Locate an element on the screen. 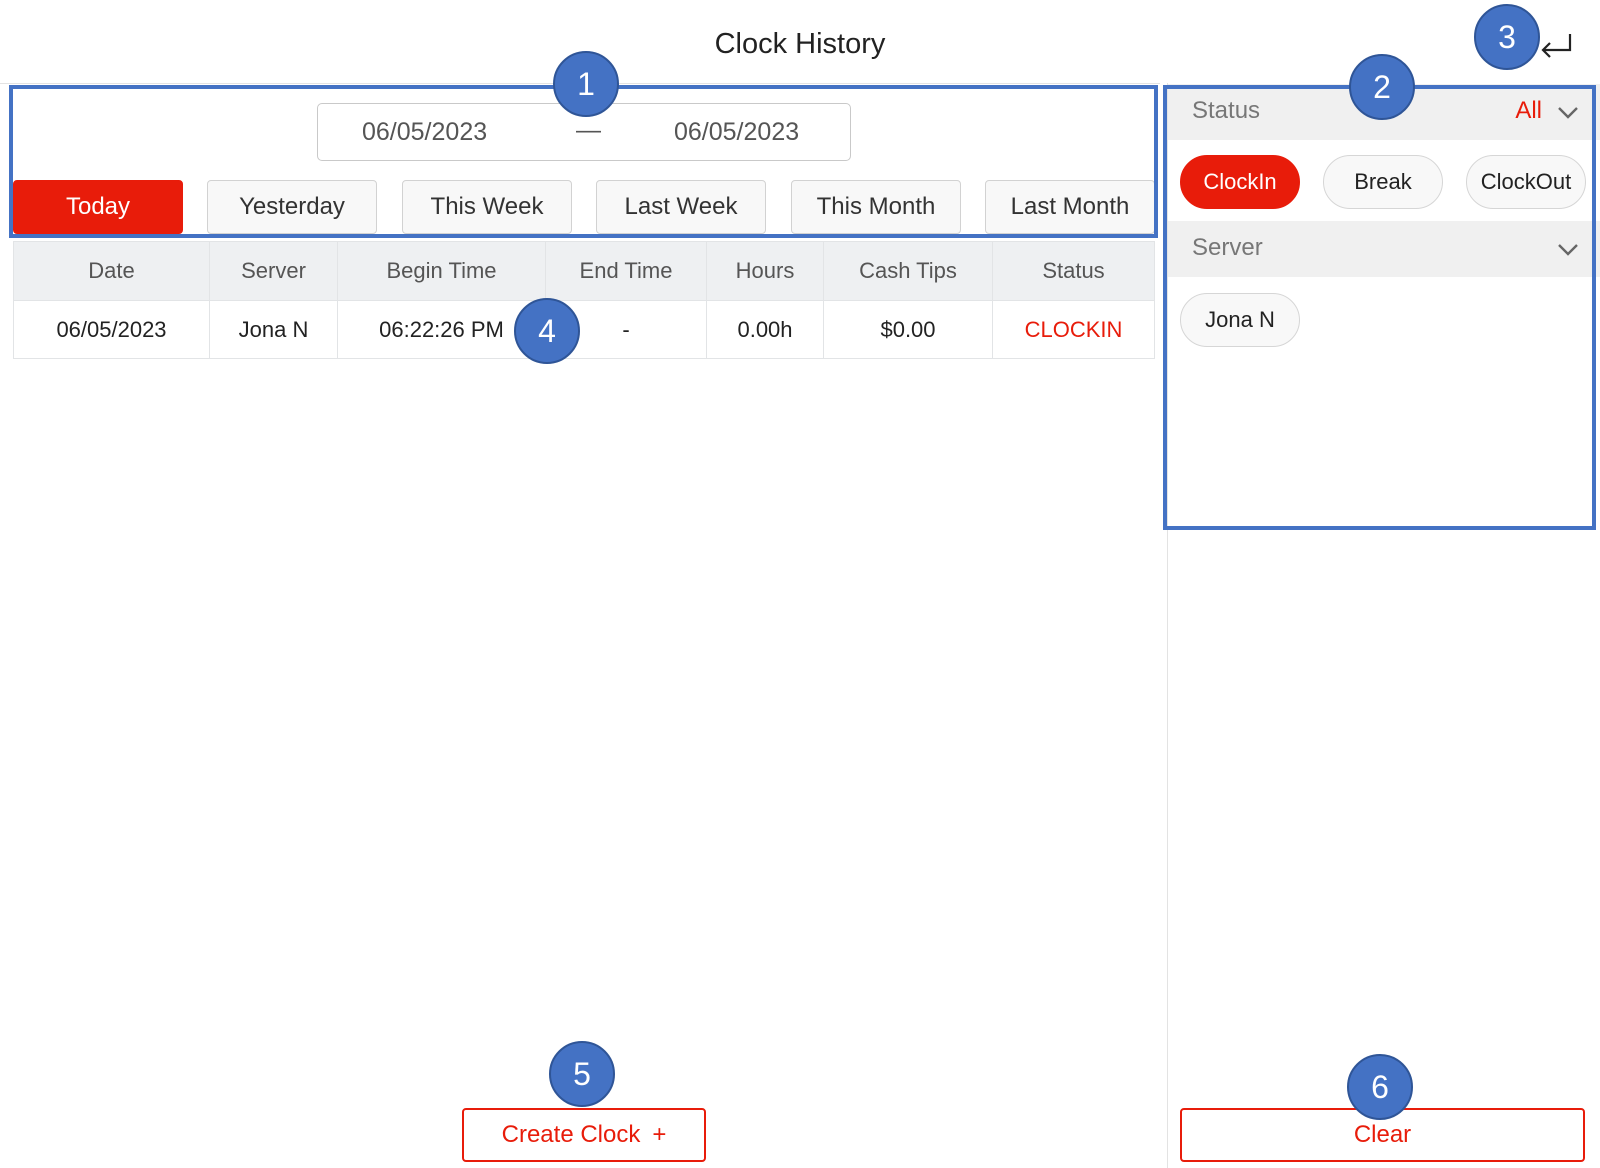 The image size is (1600, 1168). cell-date: 06/05/2023 is located at coordinates (112, 329).